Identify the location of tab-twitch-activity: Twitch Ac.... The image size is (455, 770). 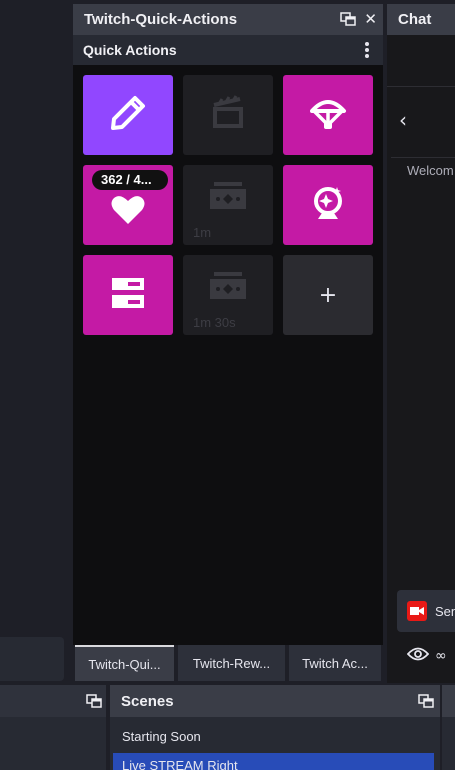
(335, 663).